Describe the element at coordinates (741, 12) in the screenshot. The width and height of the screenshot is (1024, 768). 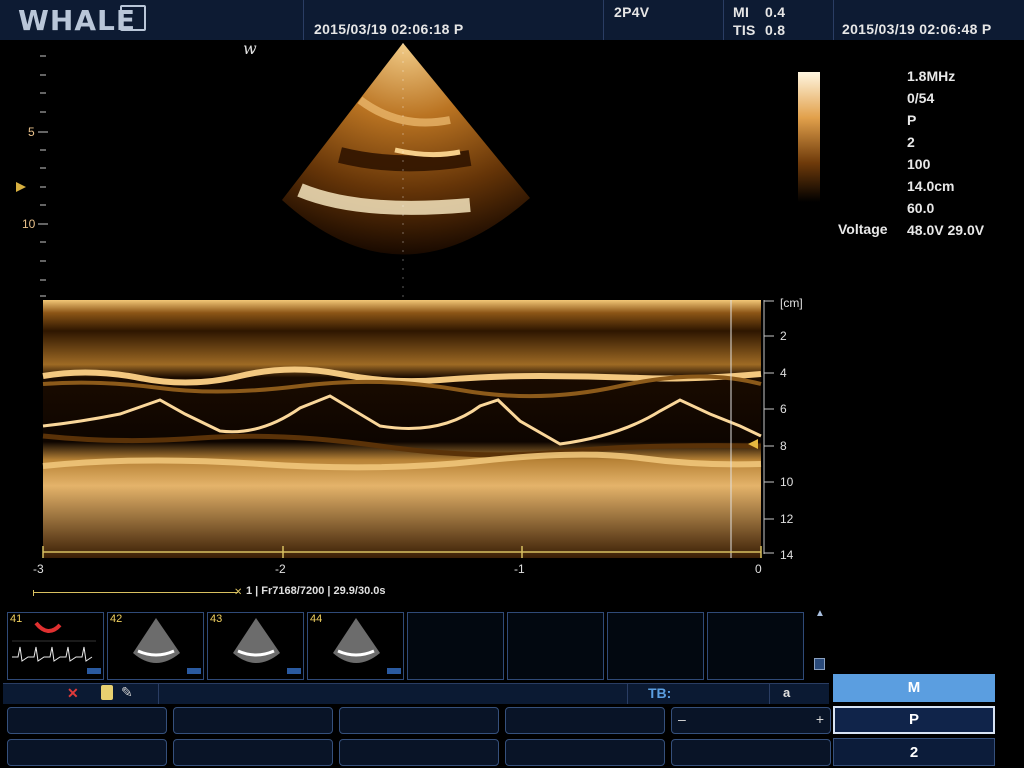
I see `mi-label: MI` at that location.